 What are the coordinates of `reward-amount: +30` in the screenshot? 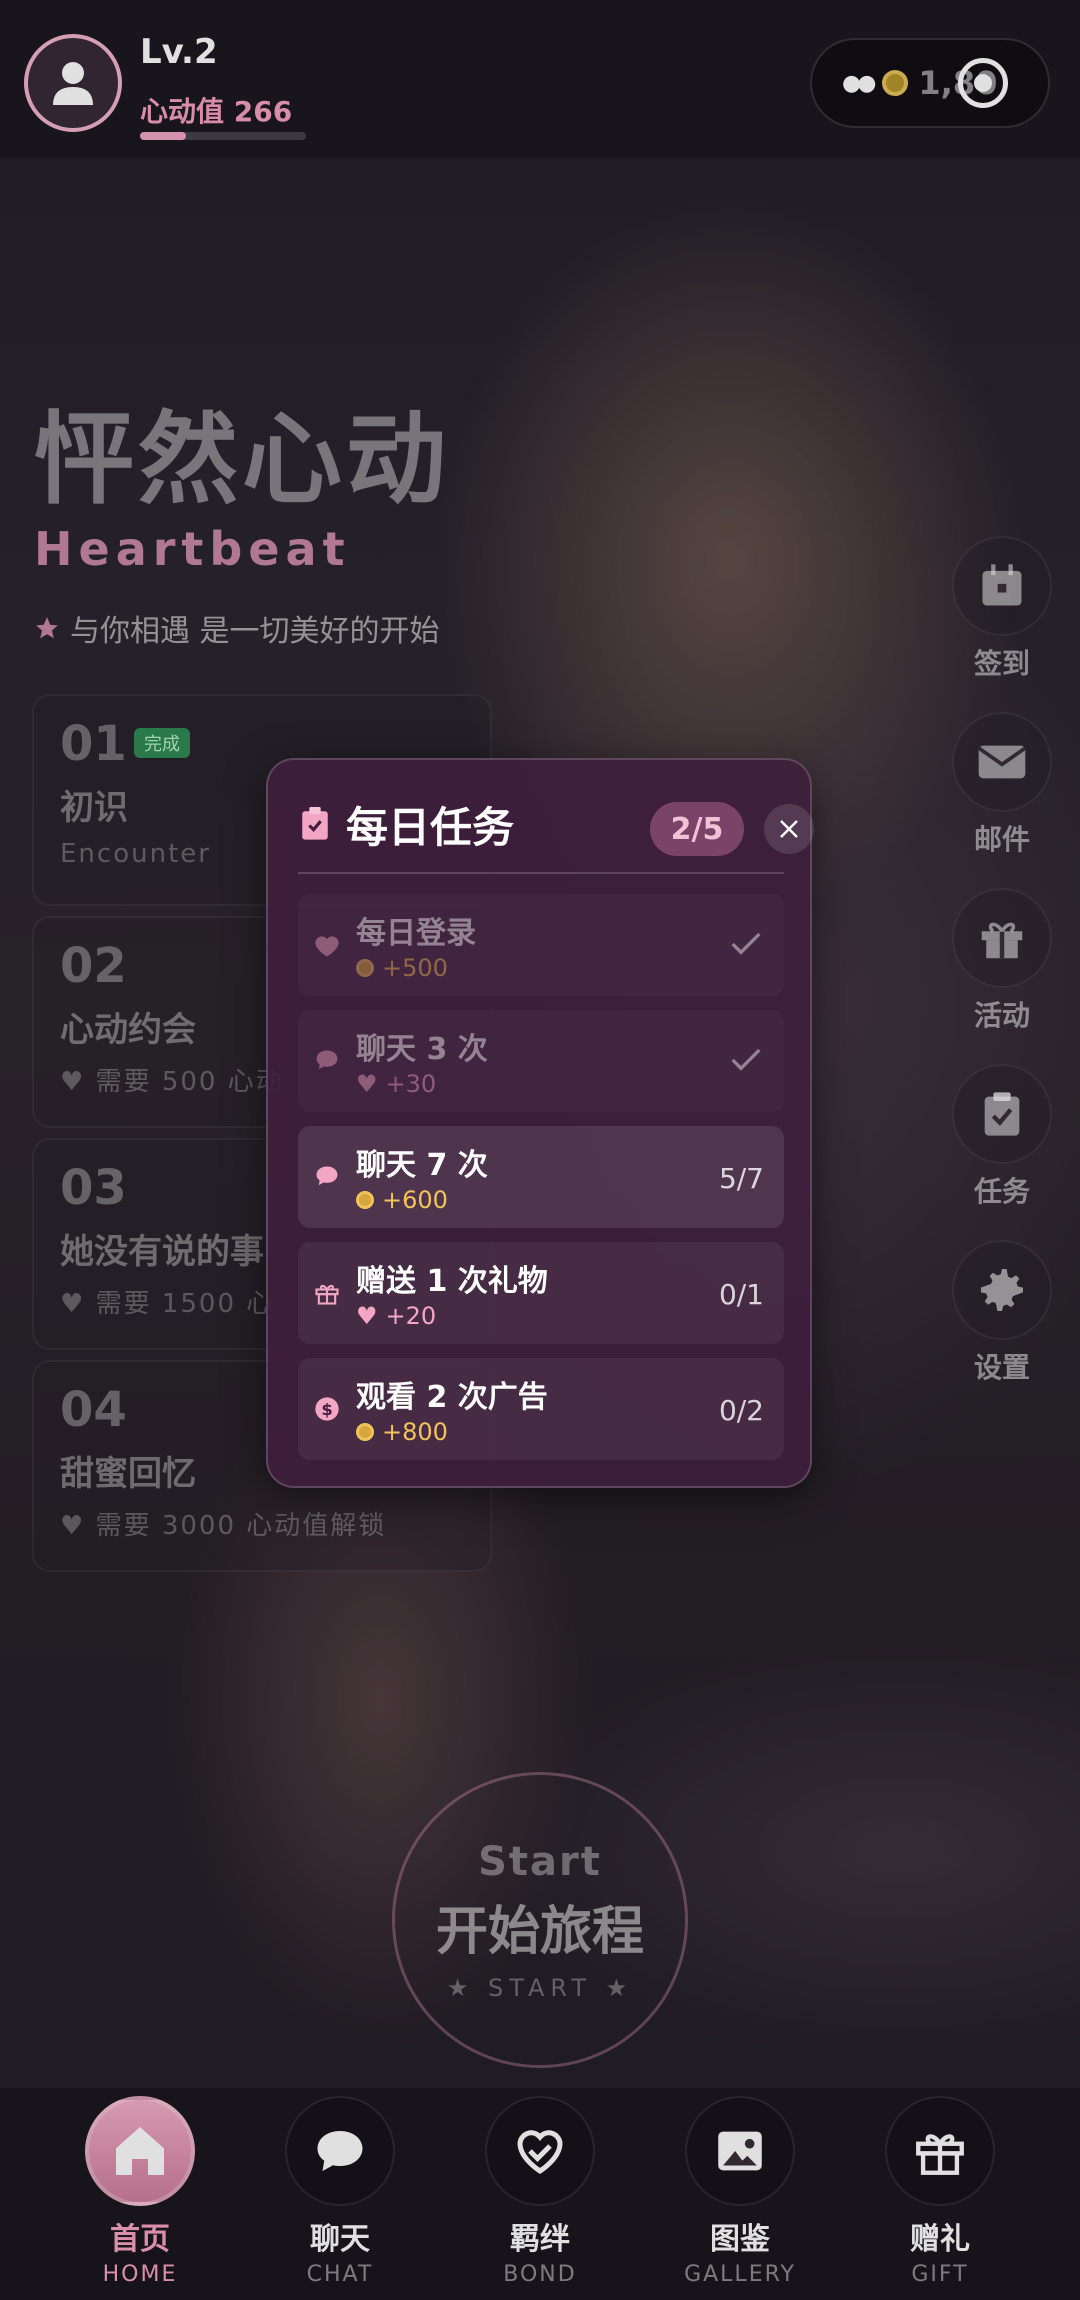 It's located at (411, 1084).